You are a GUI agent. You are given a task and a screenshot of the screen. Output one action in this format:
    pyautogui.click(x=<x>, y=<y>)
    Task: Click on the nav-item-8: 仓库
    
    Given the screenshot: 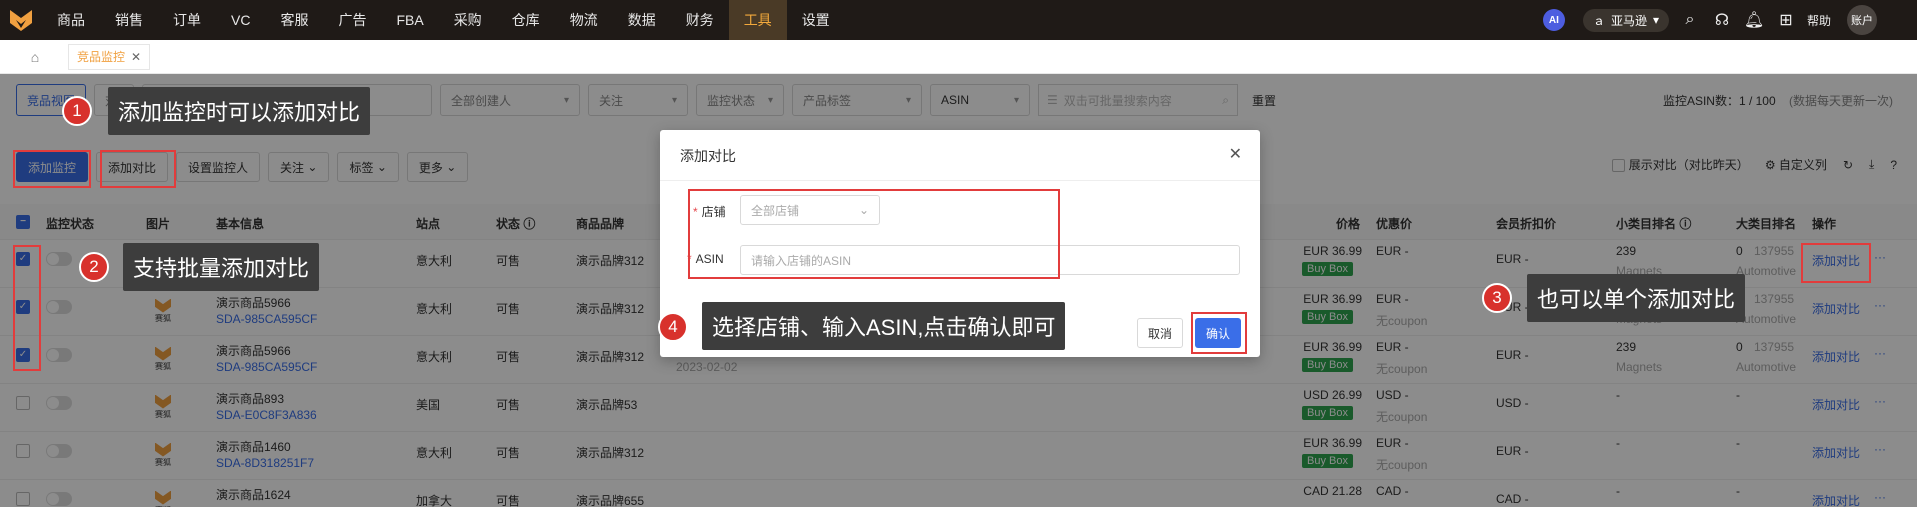 What is the action you would take?
    pyautogui.click(x=526, y=20)
    